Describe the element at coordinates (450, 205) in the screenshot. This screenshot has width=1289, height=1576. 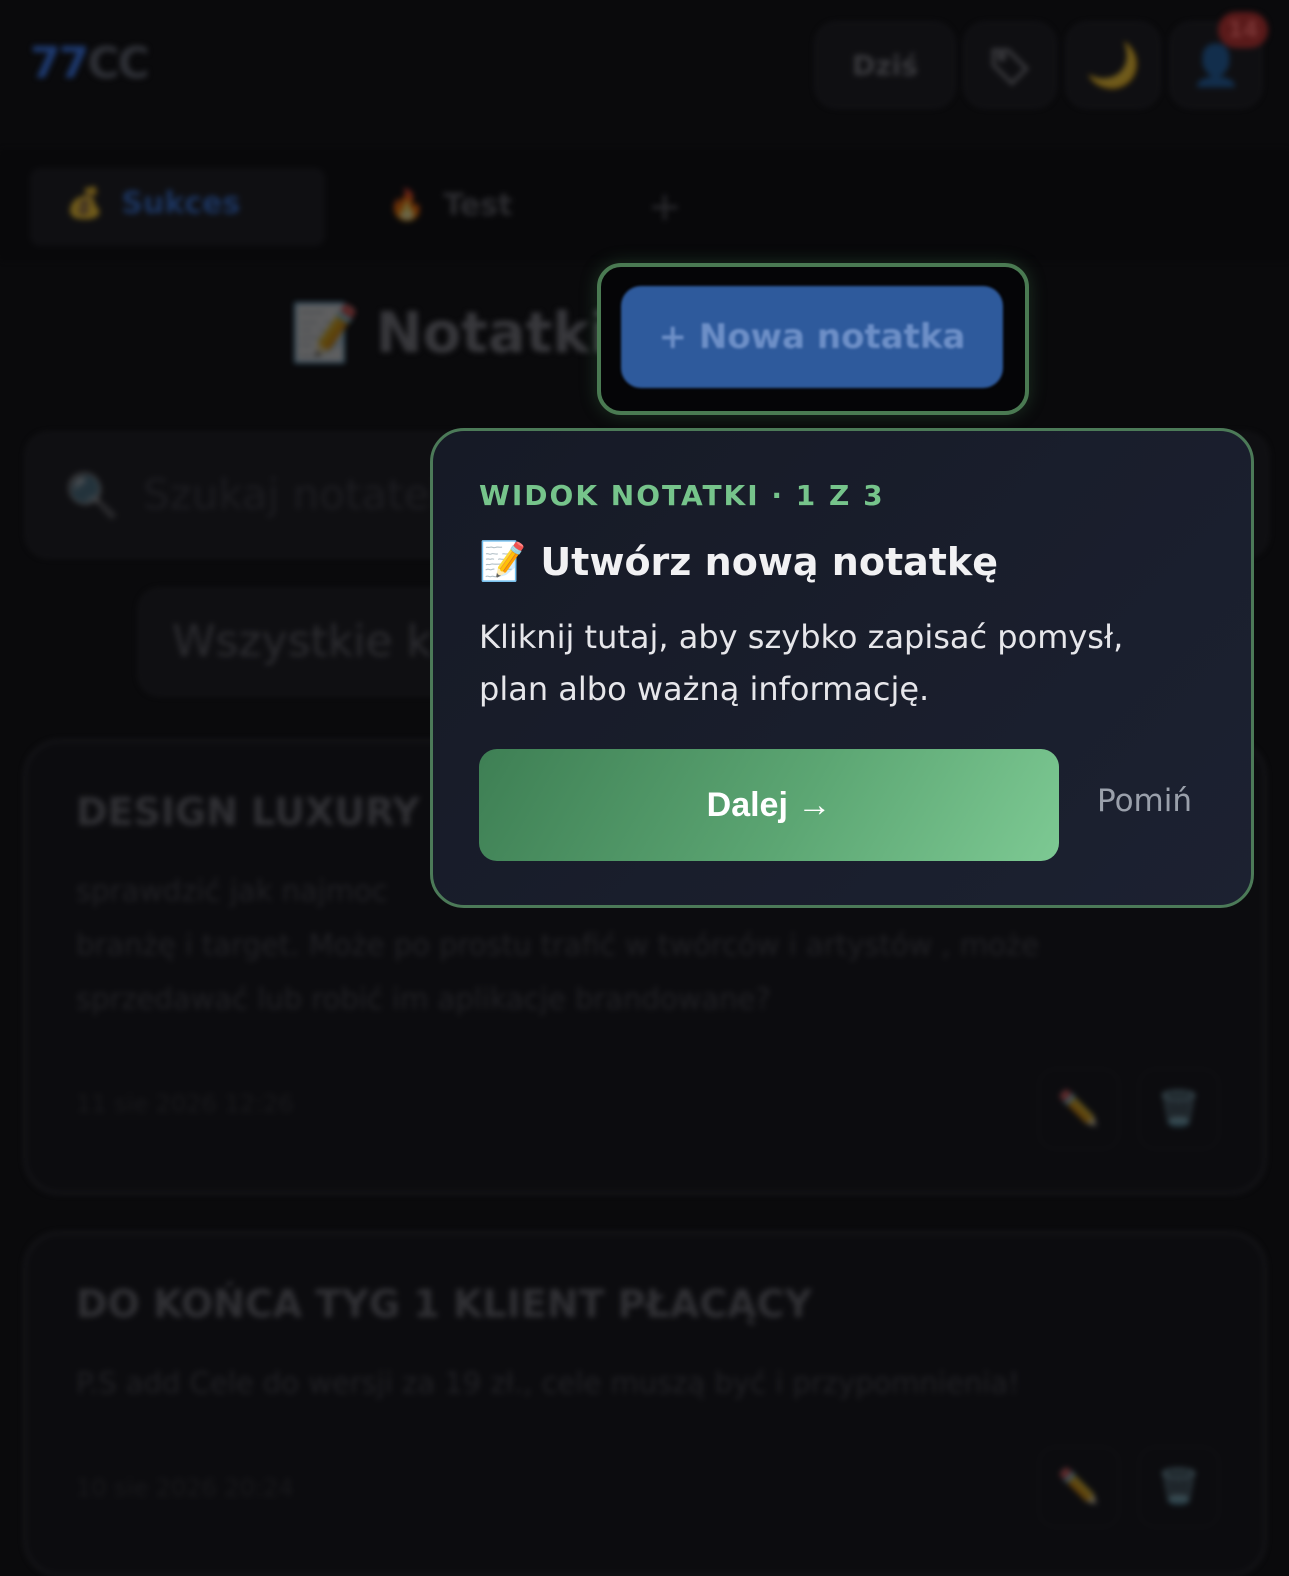
I see `tab-test: 🔥 Test` at that location.